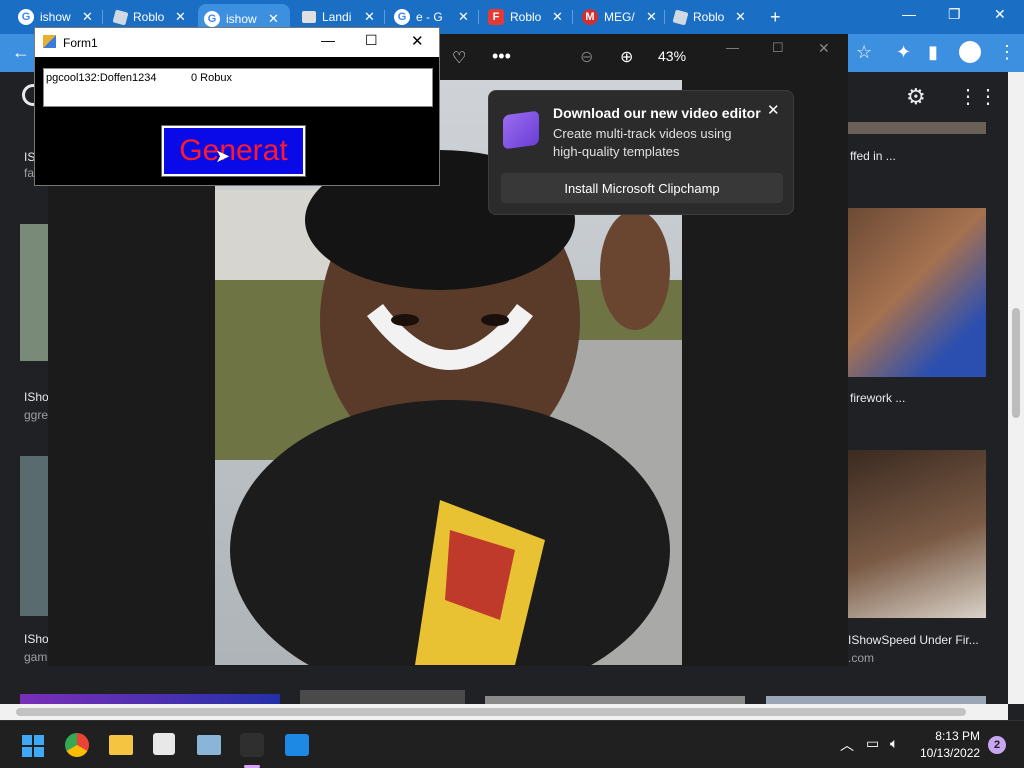 This screenshot has width=1024, height=768. Describe the element at coordinates (512, 744) in the screenshot. I see `windows-taskbar: ︿ ▭ 🔈︎ 8:13 PM 10/13/2022 2` at that location.